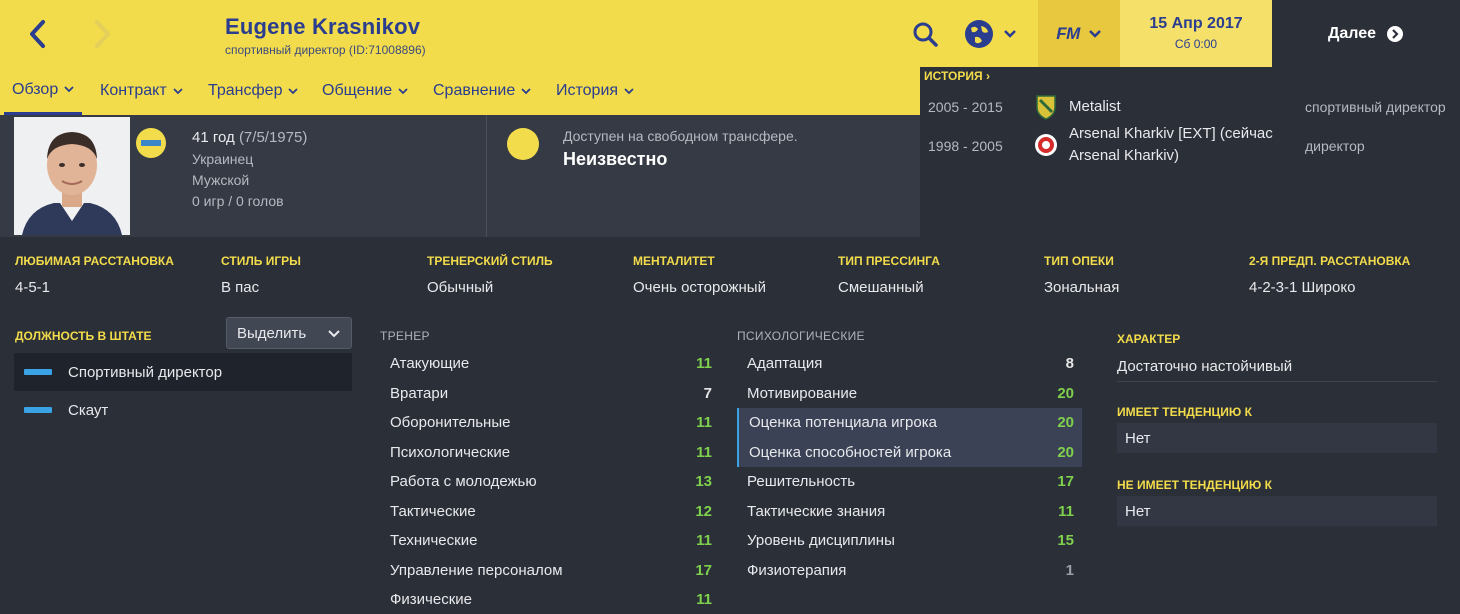 This screenshot has height=614, width=1460. Describe the element at coordinates (909, 394) in the screenshot. I see `attribute-row: Мотивирование 20` at that location.